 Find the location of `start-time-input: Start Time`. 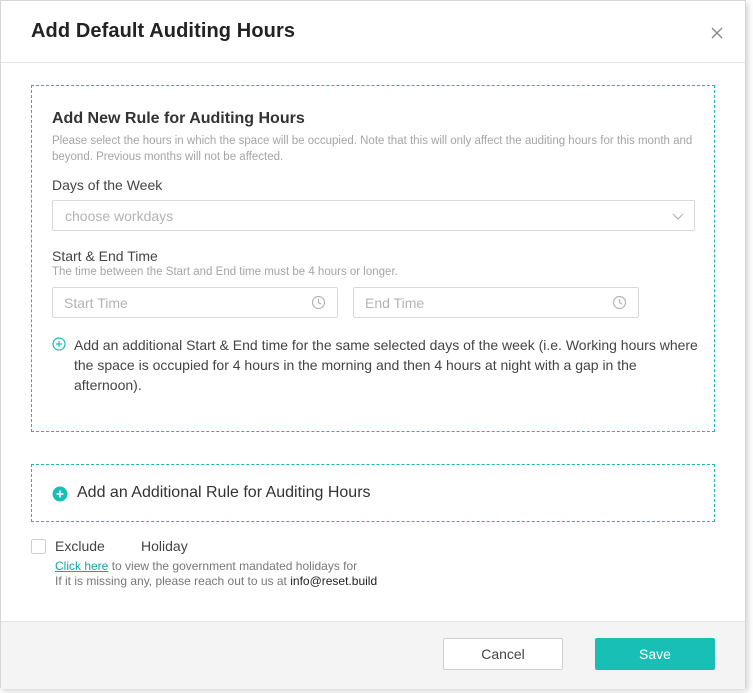

start-time-input: Start Time is located at coordinates (195, 302).